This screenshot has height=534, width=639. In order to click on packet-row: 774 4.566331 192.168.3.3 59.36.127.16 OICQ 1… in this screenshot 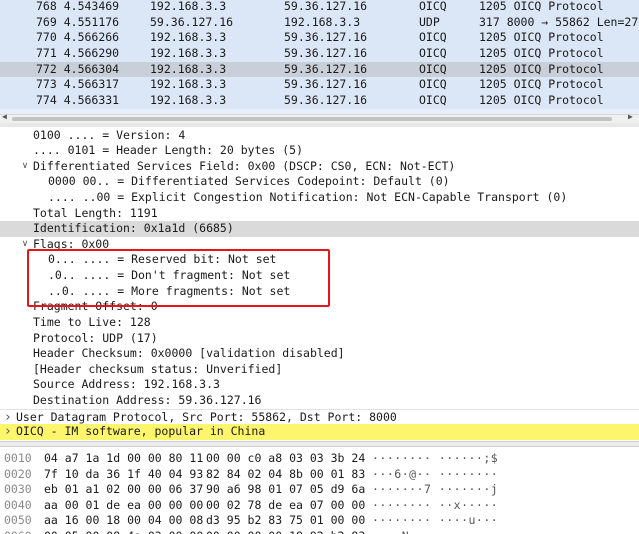, I will do `click(319, 101)`.